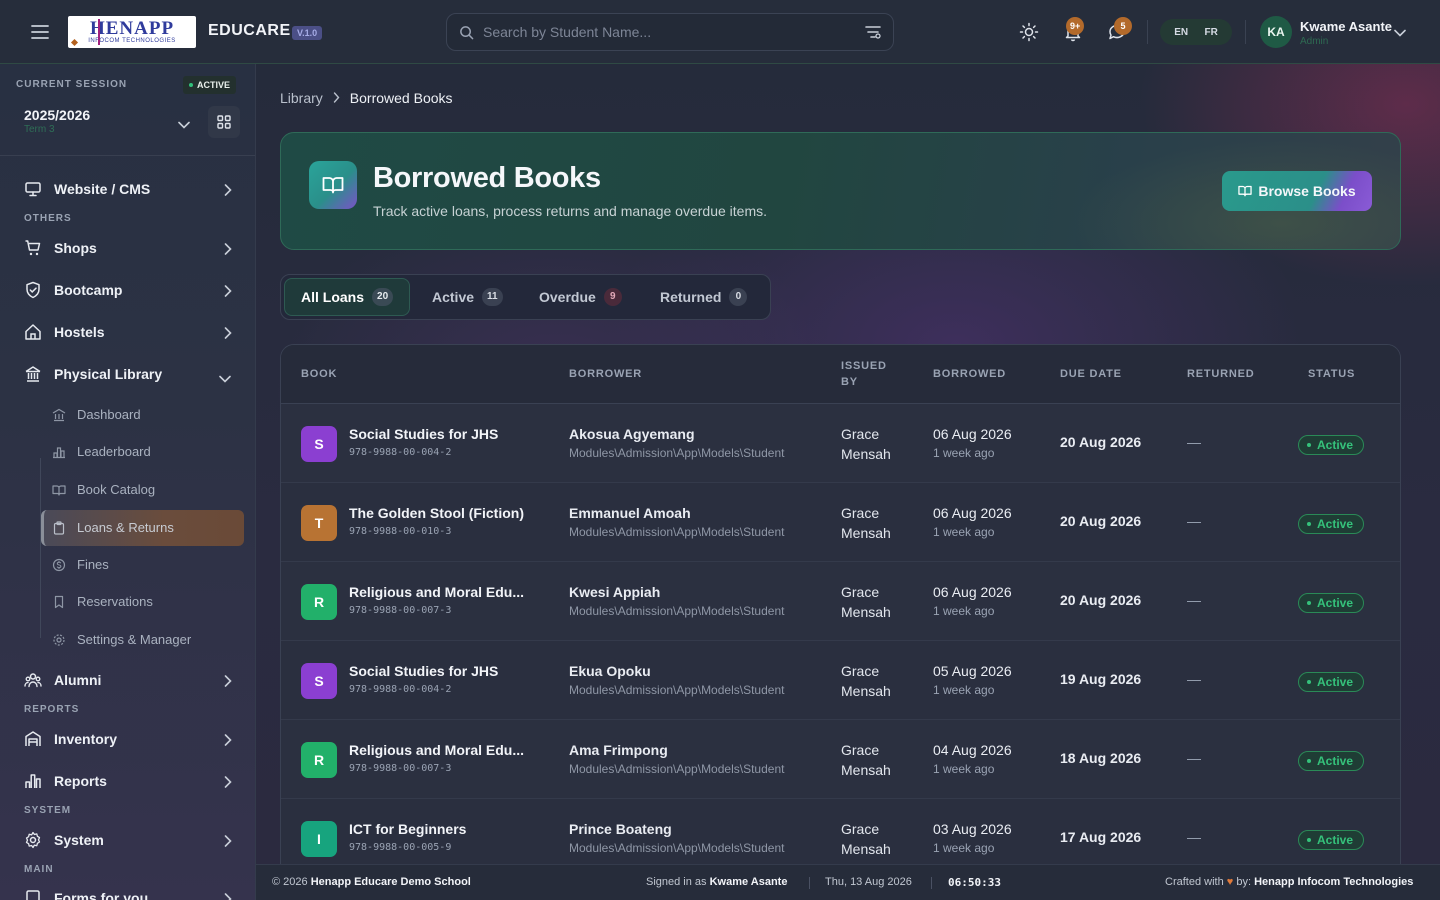 This screenshot has height=900, width=1440. What do you see at coordinates (400, 689) in the screenshot?
I see `book-isbn: 978-9988-00-004-2` at bounding box center [400, 689].